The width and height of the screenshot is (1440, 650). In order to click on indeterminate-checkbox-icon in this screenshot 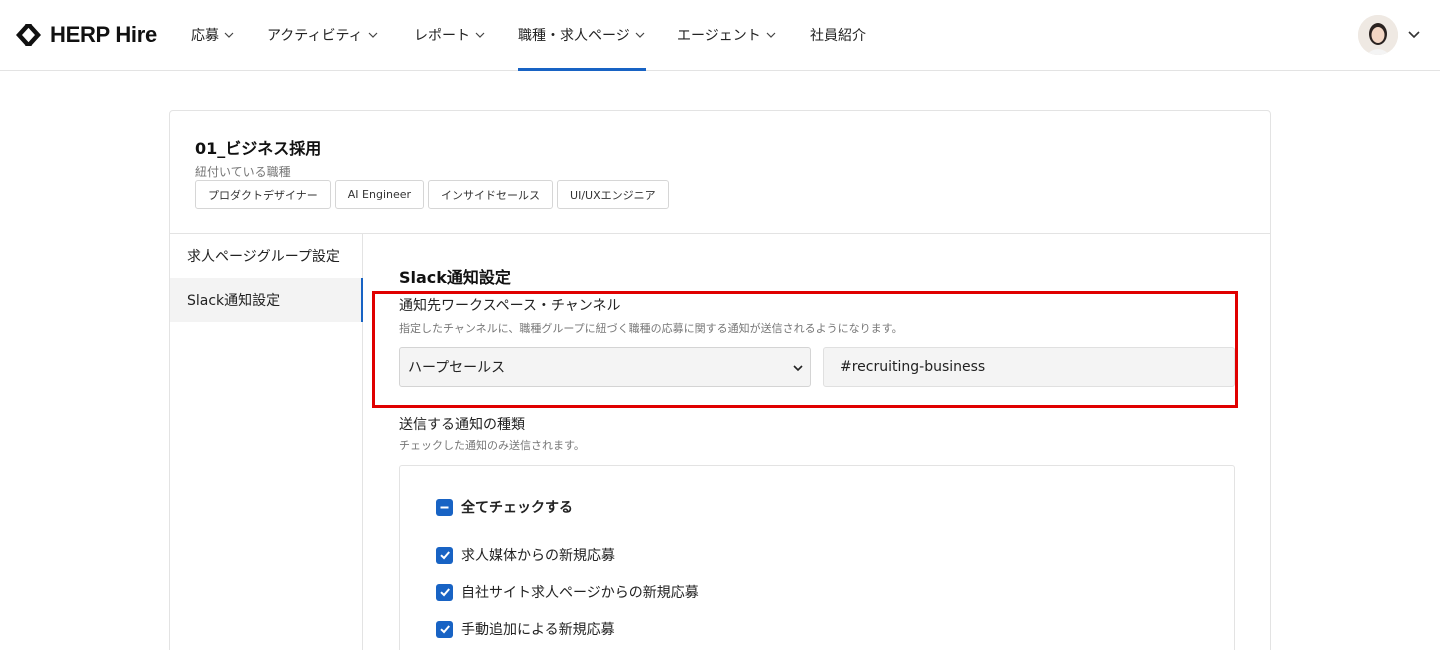, I will do `click(444, 507)`.